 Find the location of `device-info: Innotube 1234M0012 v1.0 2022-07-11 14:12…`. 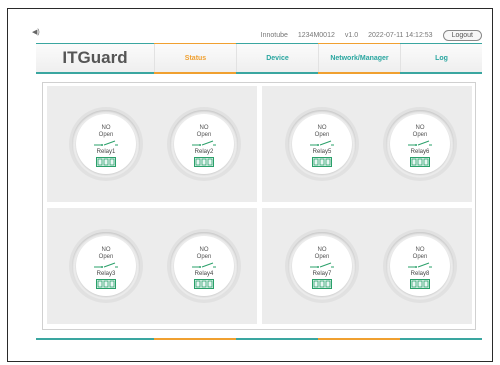

device-info: Innotube 1234M0012 v1.0 2022-07-11 14:12… is located at coordinates (371, 35).